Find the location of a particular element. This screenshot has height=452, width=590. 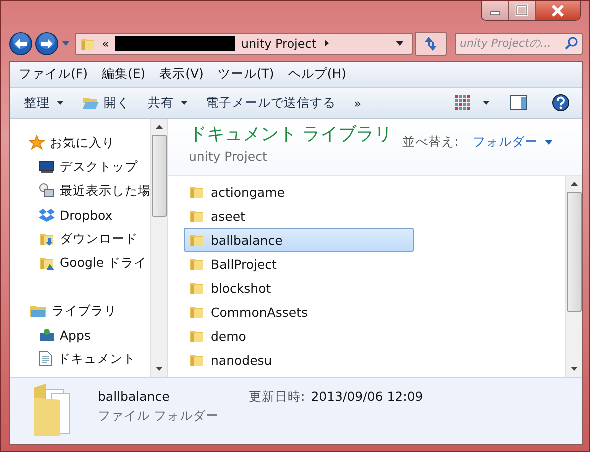

search-icon is located at coordinates (571, 43).